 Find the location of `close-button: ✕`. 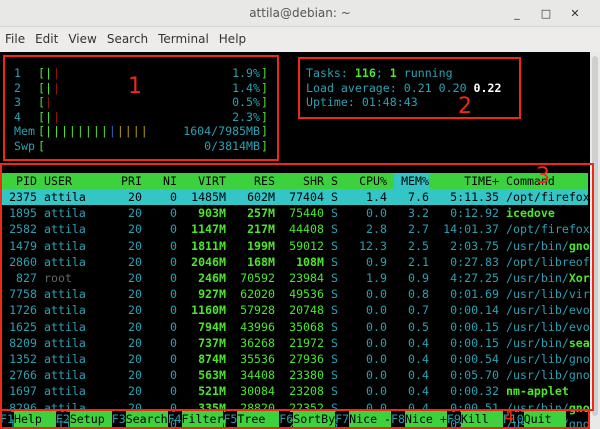

close-button: ✕ is located at coordinates (575, 13).